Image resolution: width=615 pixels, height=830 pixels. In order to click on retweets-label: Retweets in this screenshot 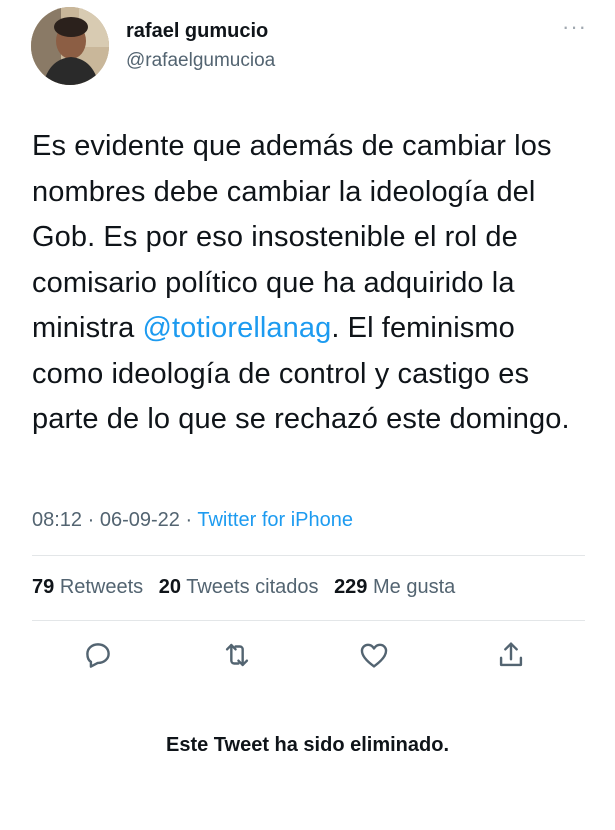, I will do `click(101, 587)`.